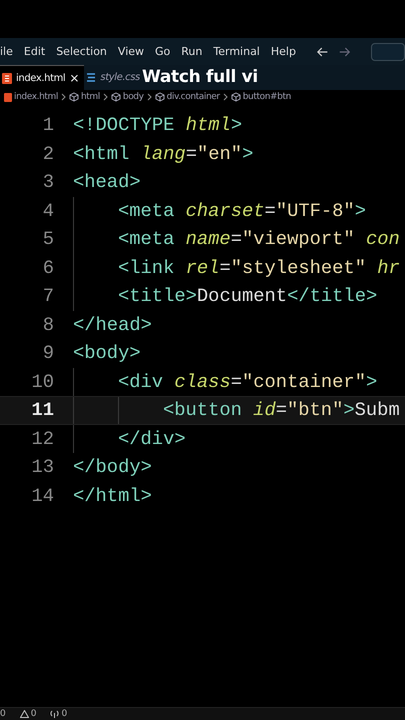 The image size is (405, 720). I want to click on video-caption: Watch full vi, so click(200, 77).